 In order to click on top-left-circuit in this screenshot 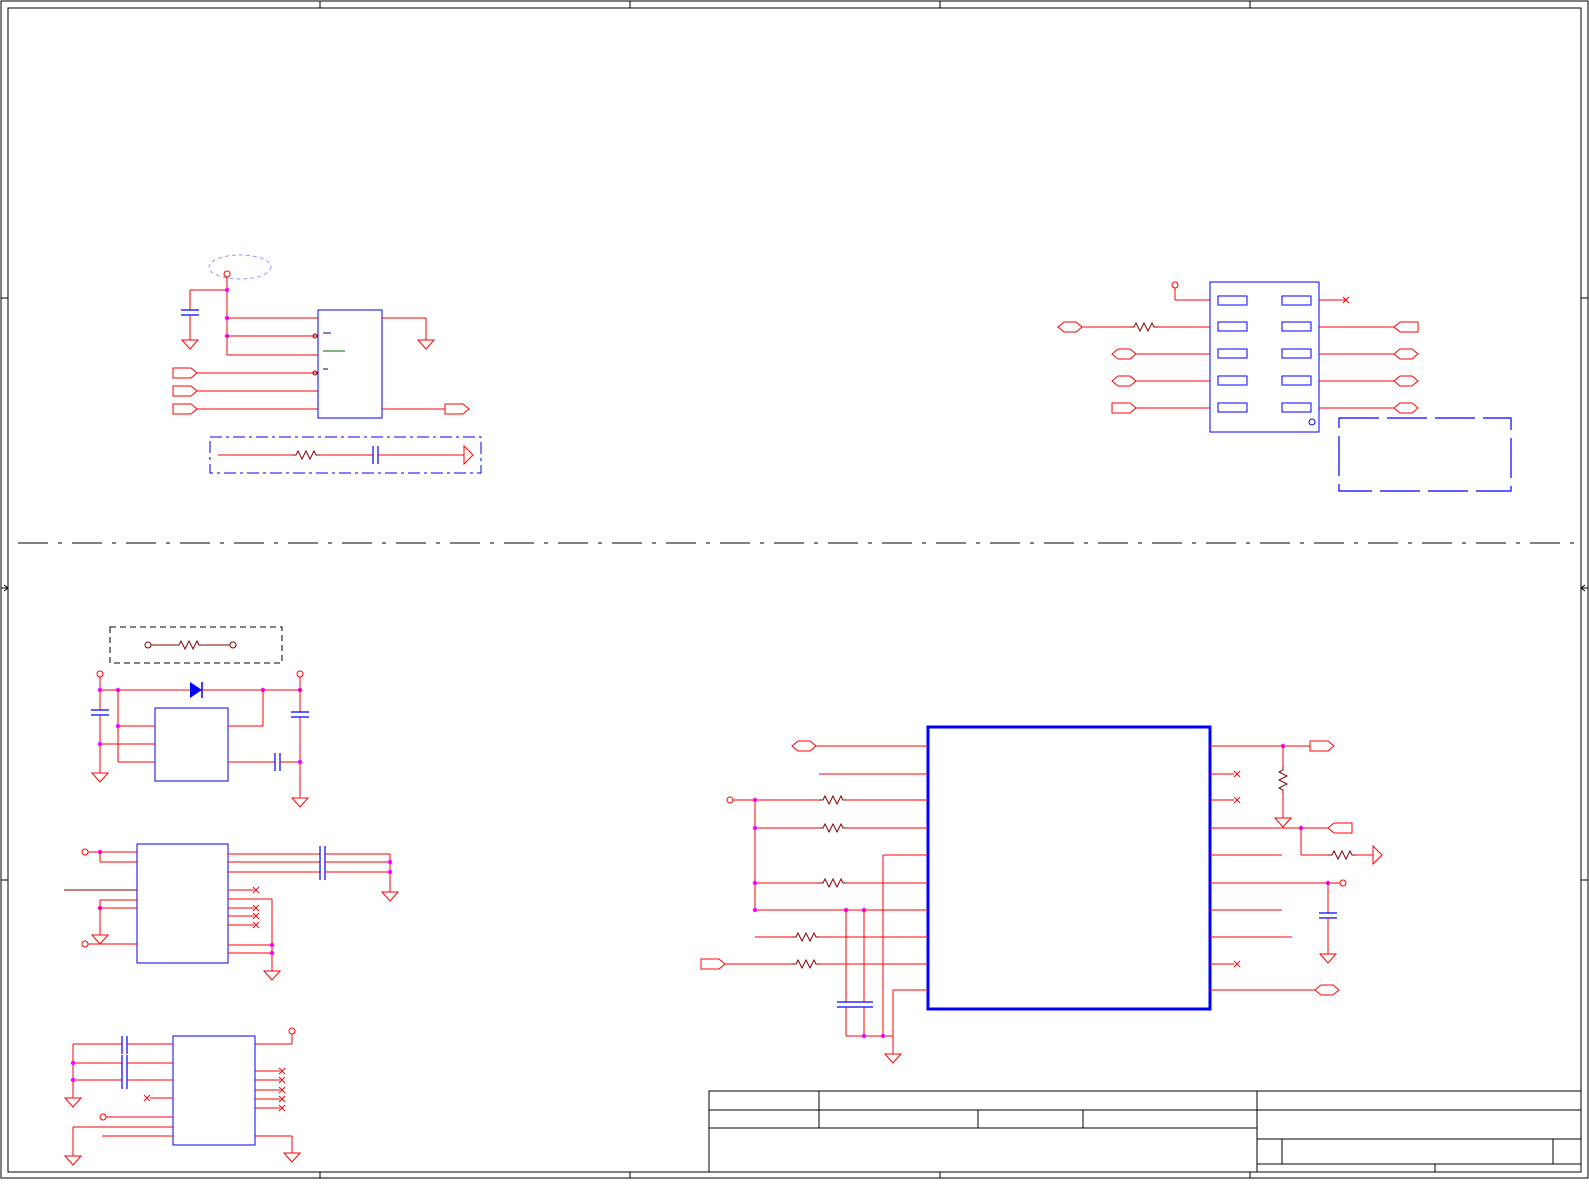, I will do `click(327, 364)`.